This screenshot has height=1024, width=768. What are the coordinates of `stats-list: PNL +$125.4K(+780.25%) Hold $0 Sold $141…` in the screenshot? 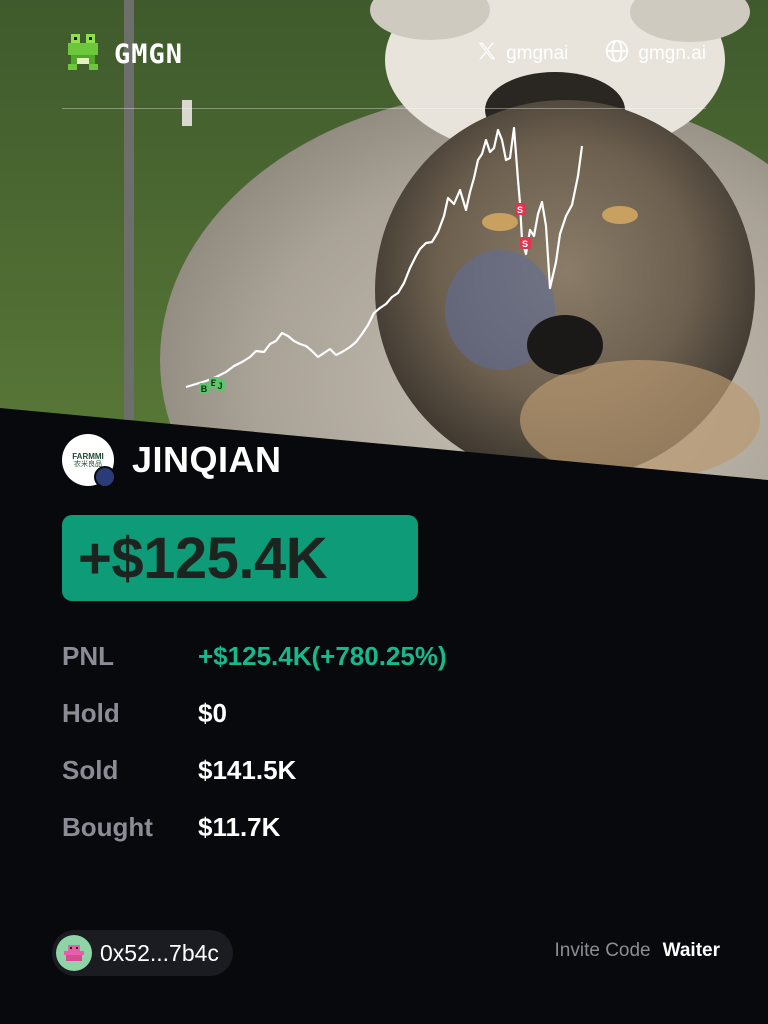 It's located at (254, 742).